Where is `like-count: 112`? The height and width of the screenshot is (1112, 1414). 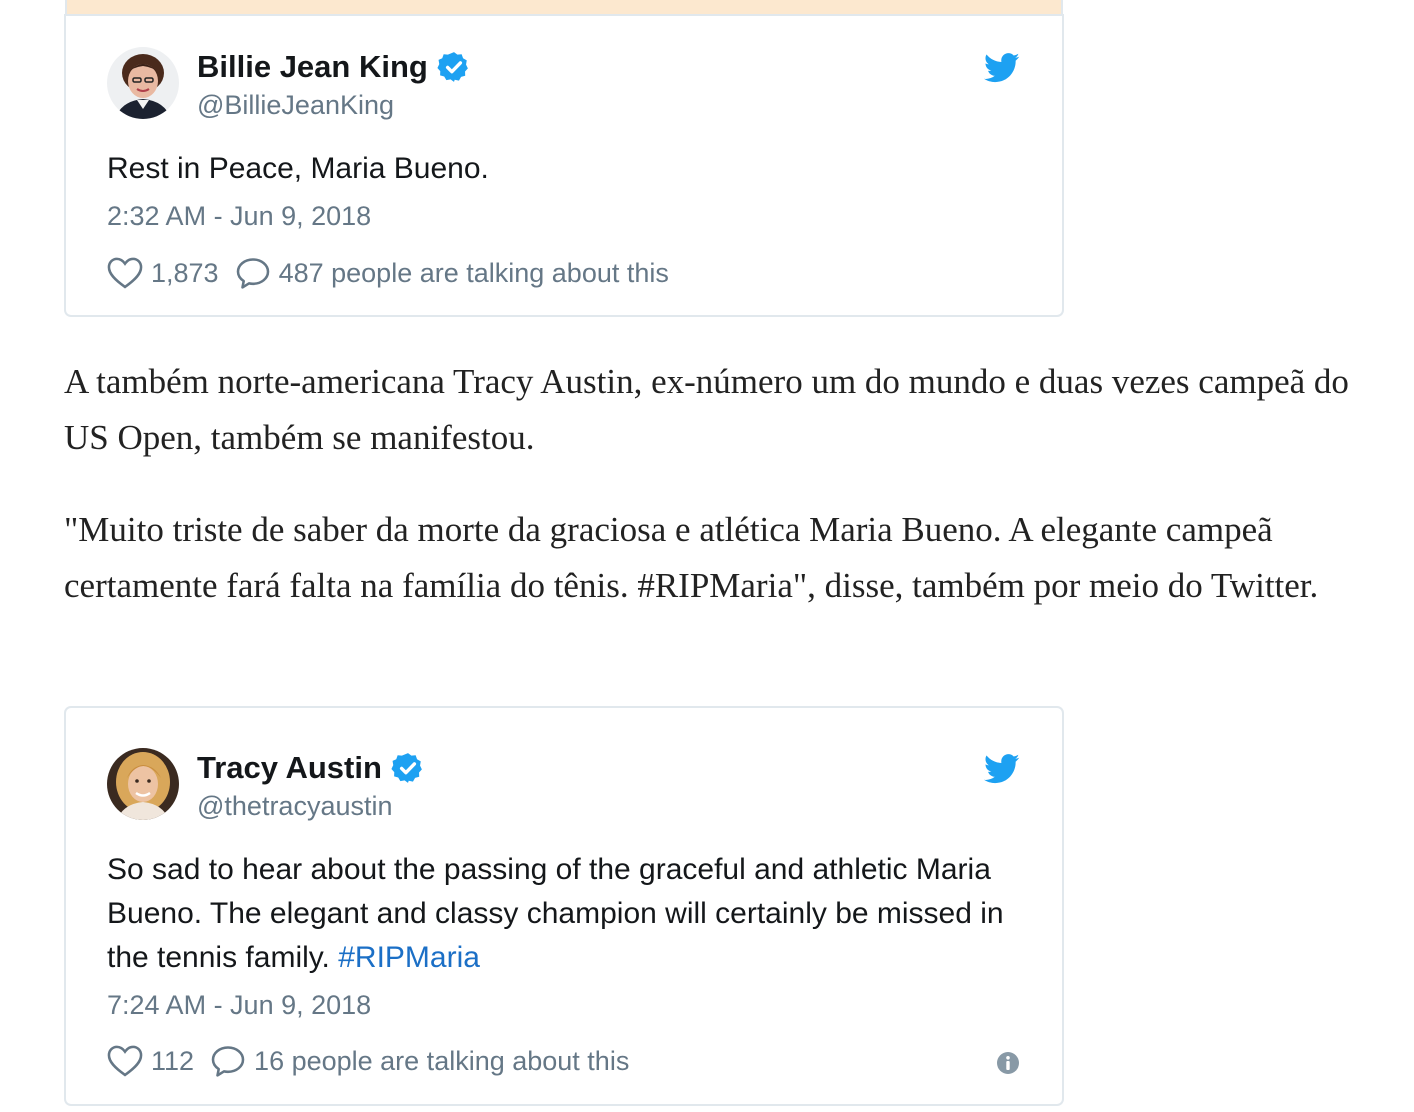
like-count: 112 is located at coordinates (172, 1061).